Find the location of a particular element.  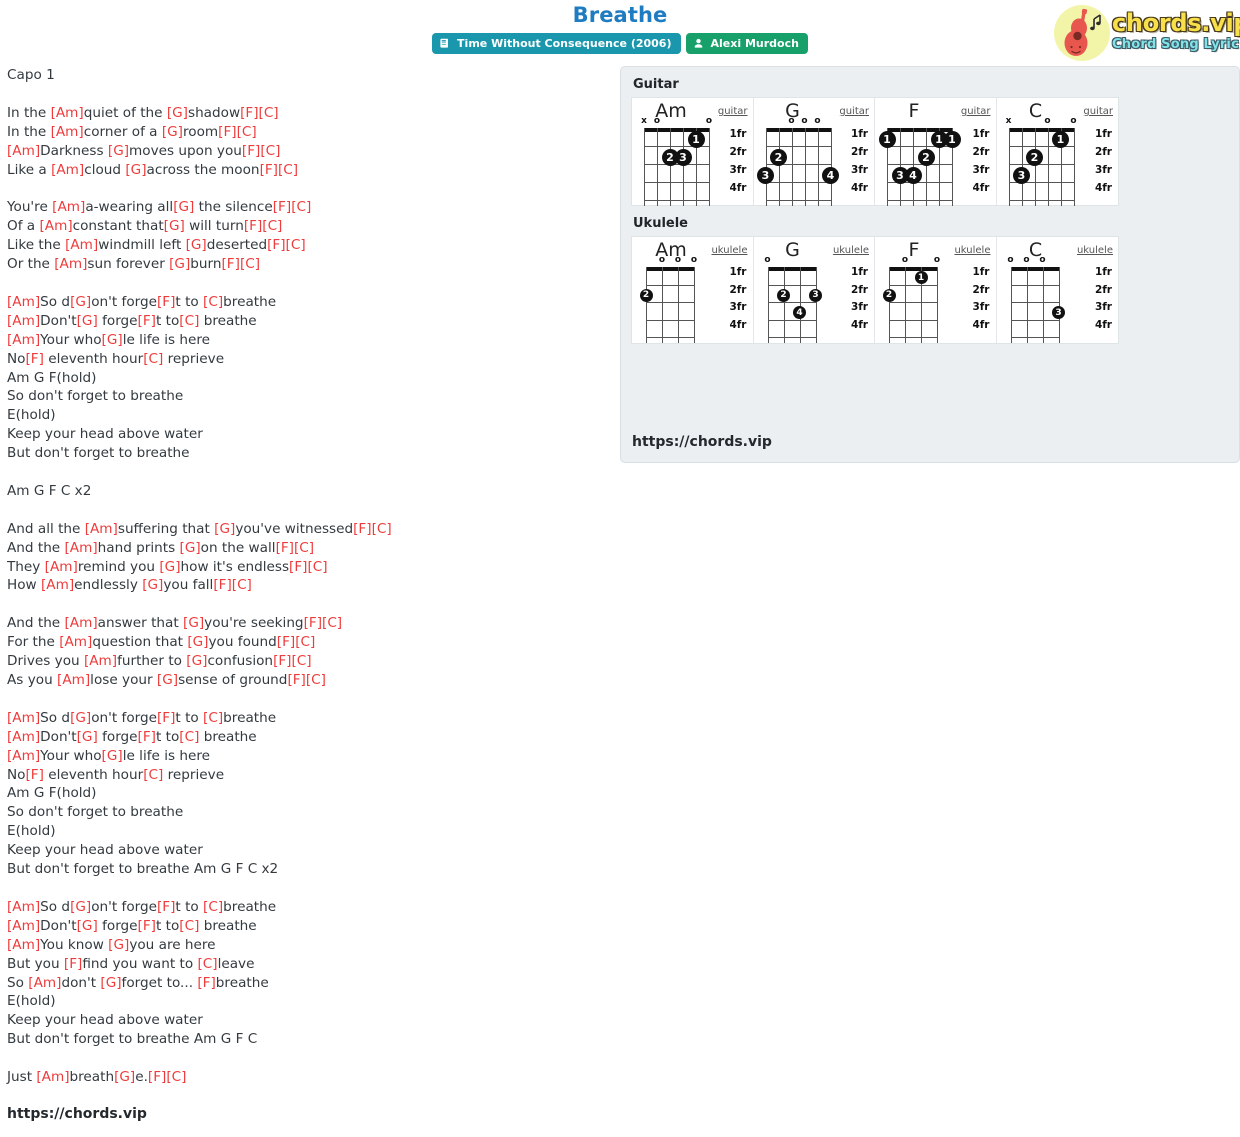

artist-badge: Alexi Murdoch is located at coordinates (746, 43).